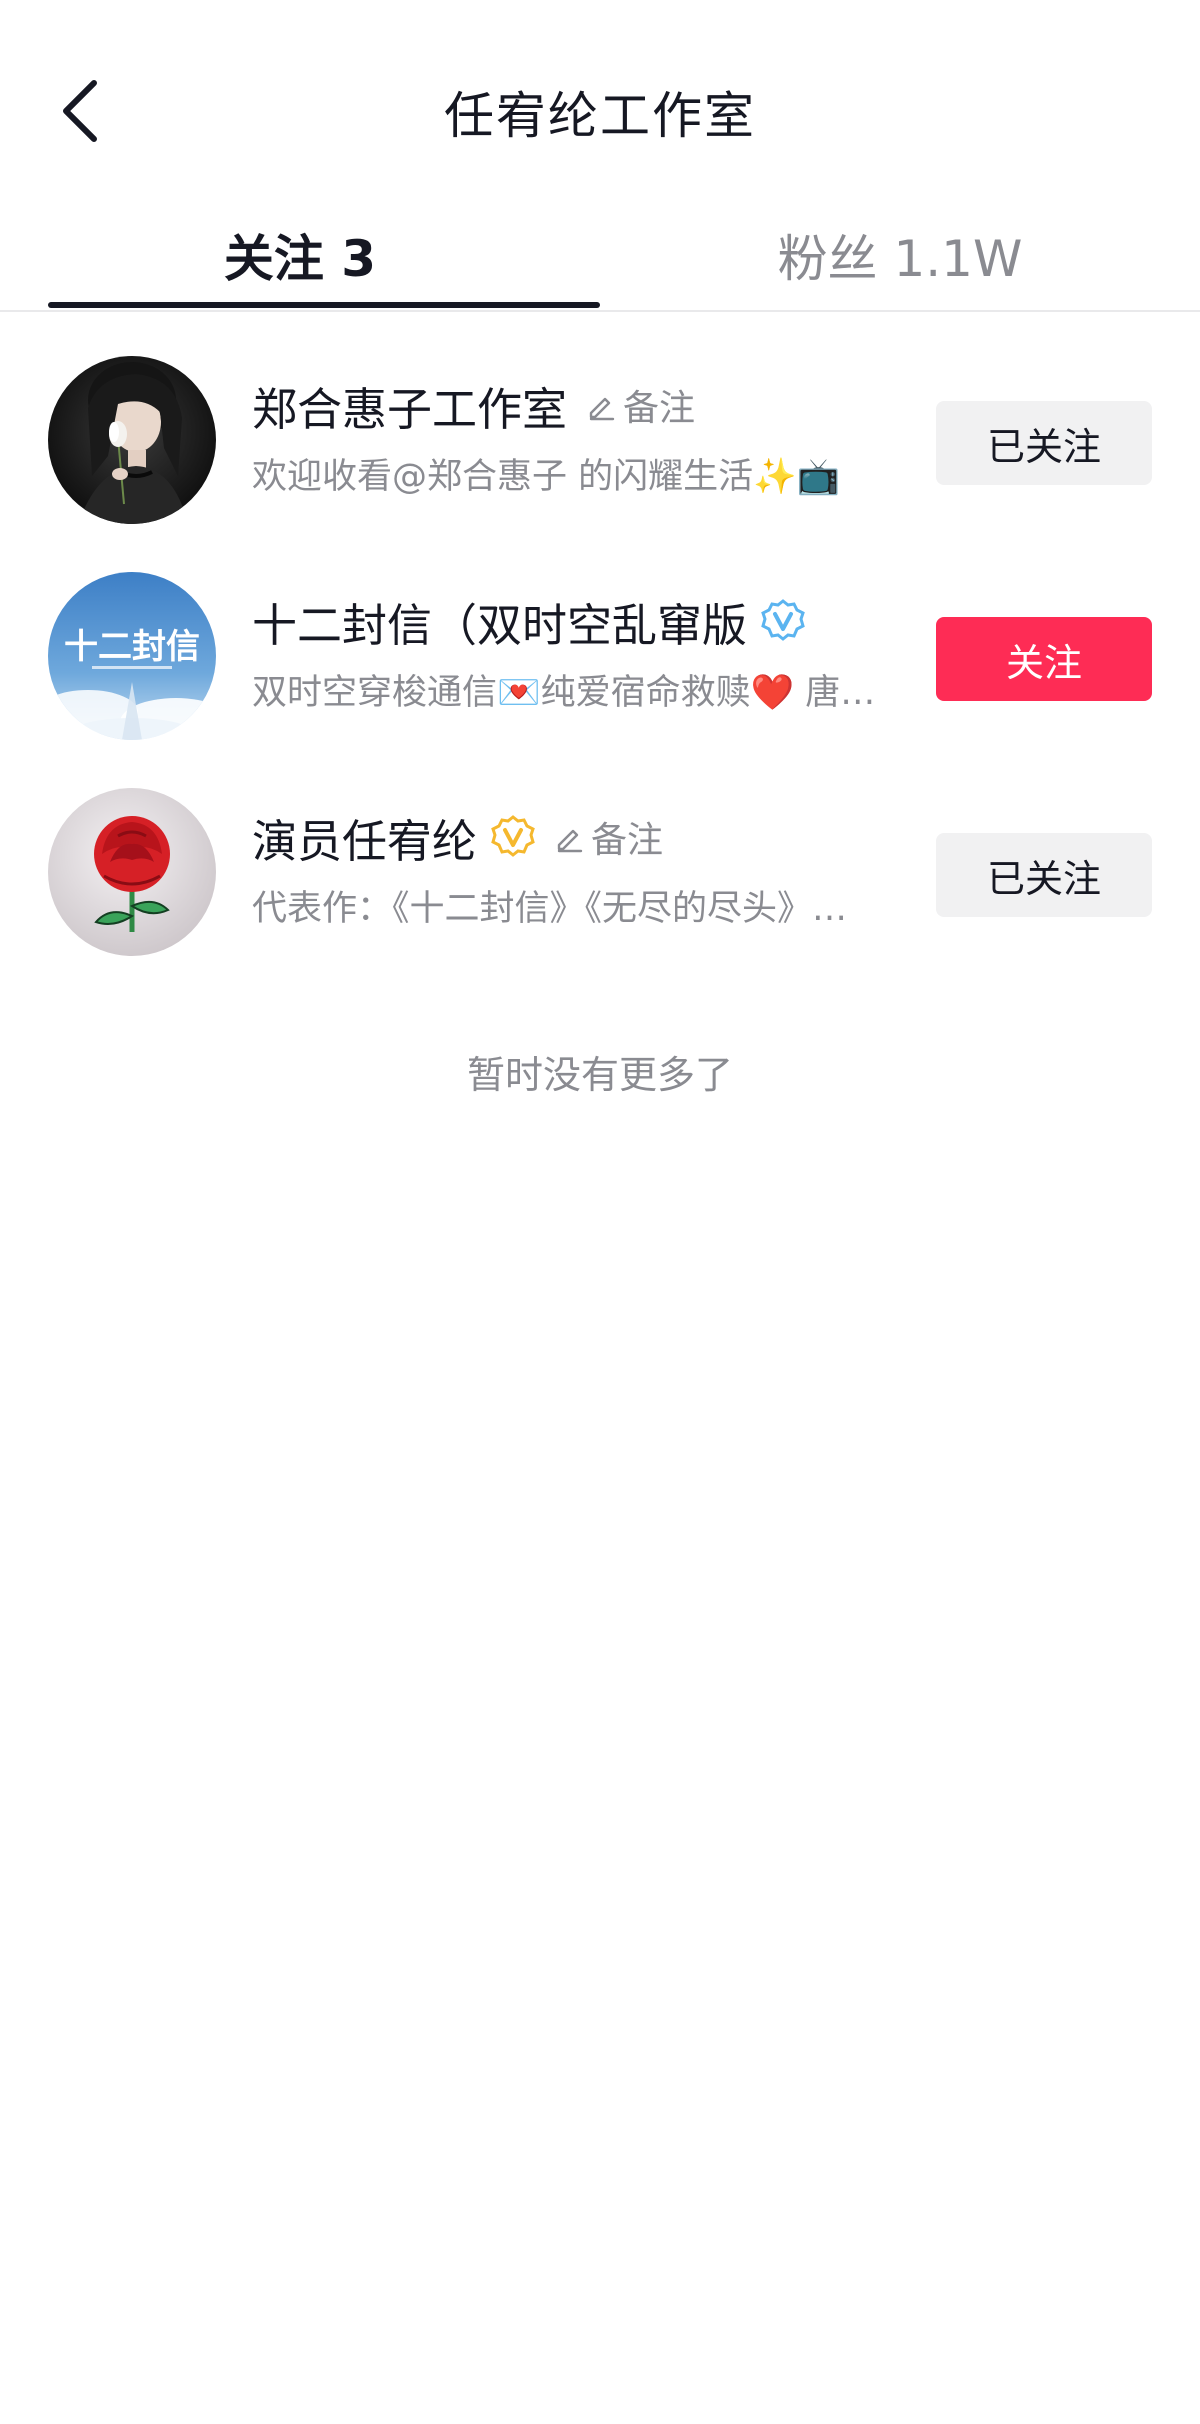  I want to click on avatar-image: 十二封信, so click(132, 656).